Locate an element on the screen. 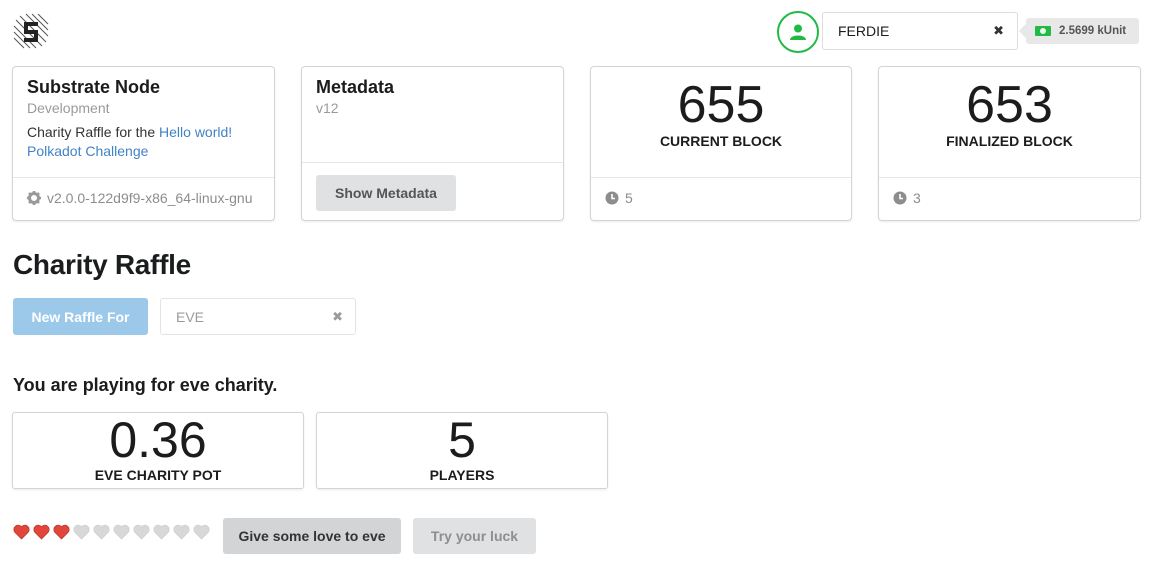  clear-account-icon: ✖ is located at coordinates (998, 31).